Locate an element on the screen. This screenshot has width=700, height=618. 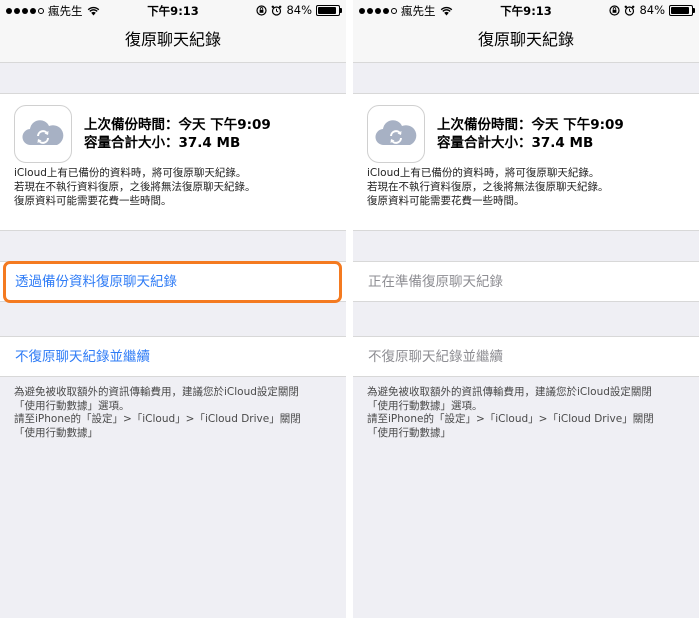
screenshot-divider is located at coordinates (349, 309).